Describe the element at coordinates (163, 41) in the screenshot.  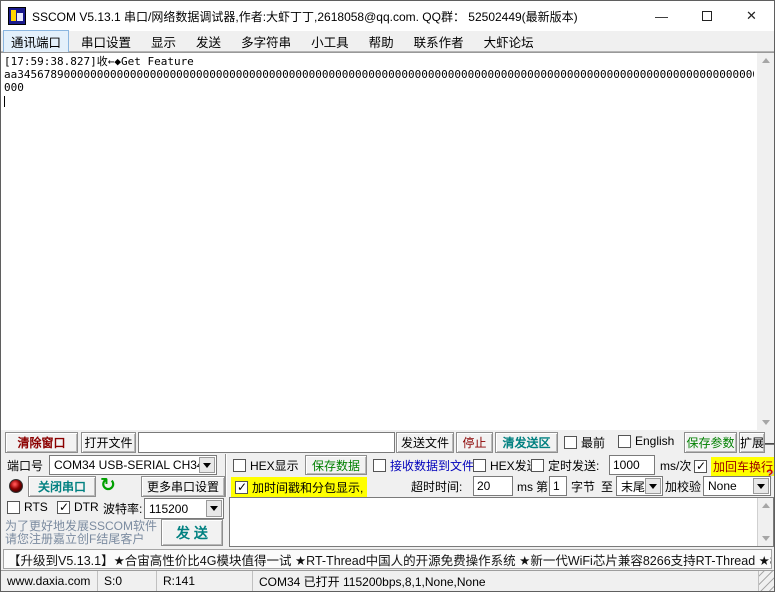
I see `menu-item-display: 显示` at that location.